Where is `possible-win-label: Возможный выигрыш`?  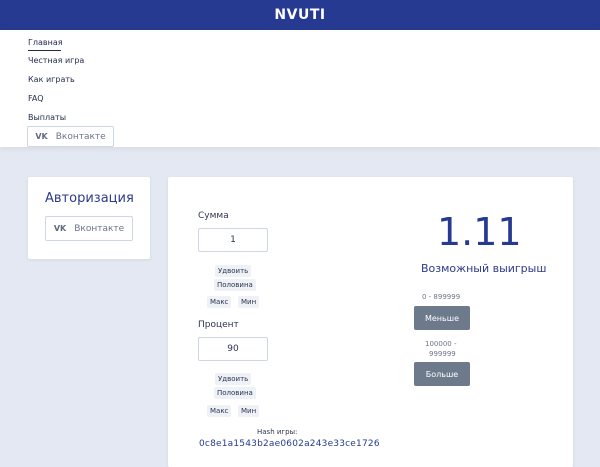
possible-win-label: Возможный выигрыш is located at coordinates (484, 268).